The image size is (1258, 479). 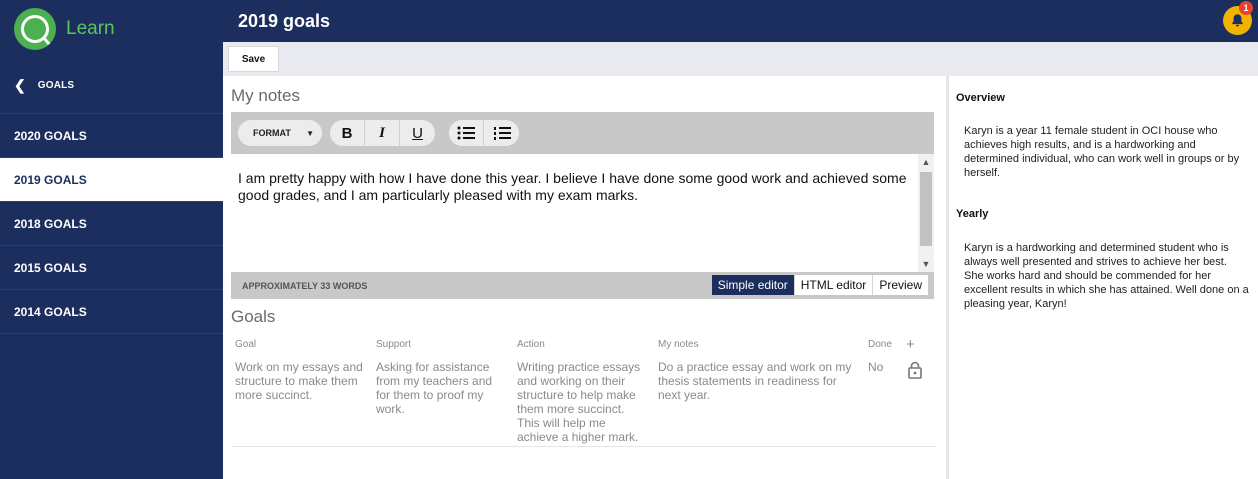 I want to click on format-dropdown: FORMAT ▼, so click(x=280, y=133).